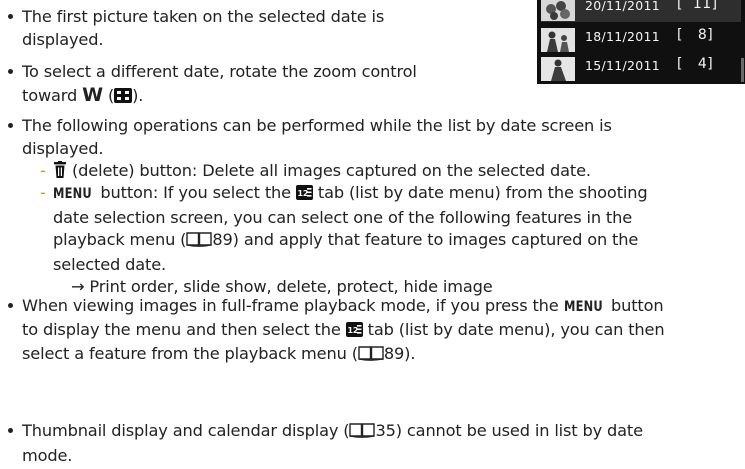  I want to click on arrow-marker: →, so click(78, 286).